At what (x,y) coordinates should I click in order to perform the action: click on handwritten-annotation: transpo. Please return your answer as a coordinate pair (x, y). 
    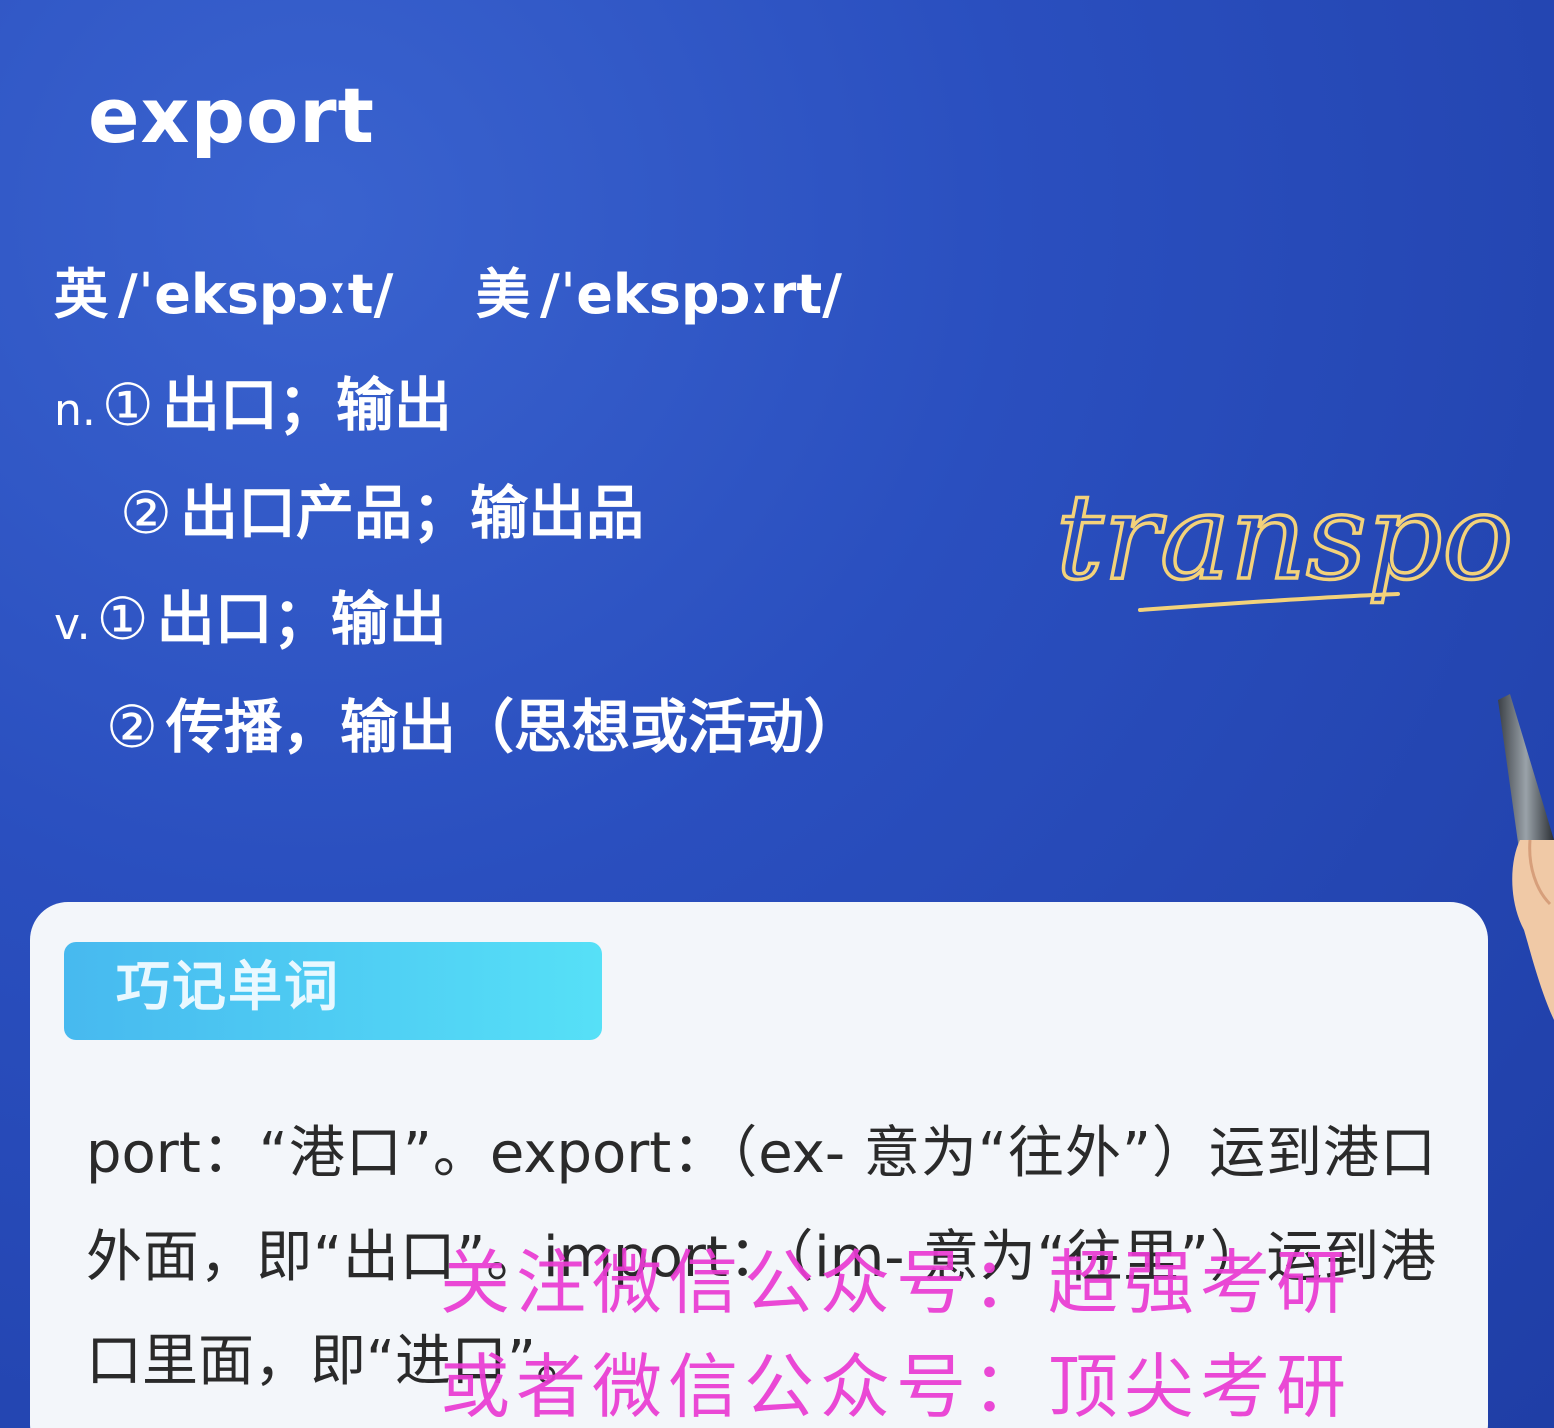
    Looking at the image, I should click on (1284, 541).